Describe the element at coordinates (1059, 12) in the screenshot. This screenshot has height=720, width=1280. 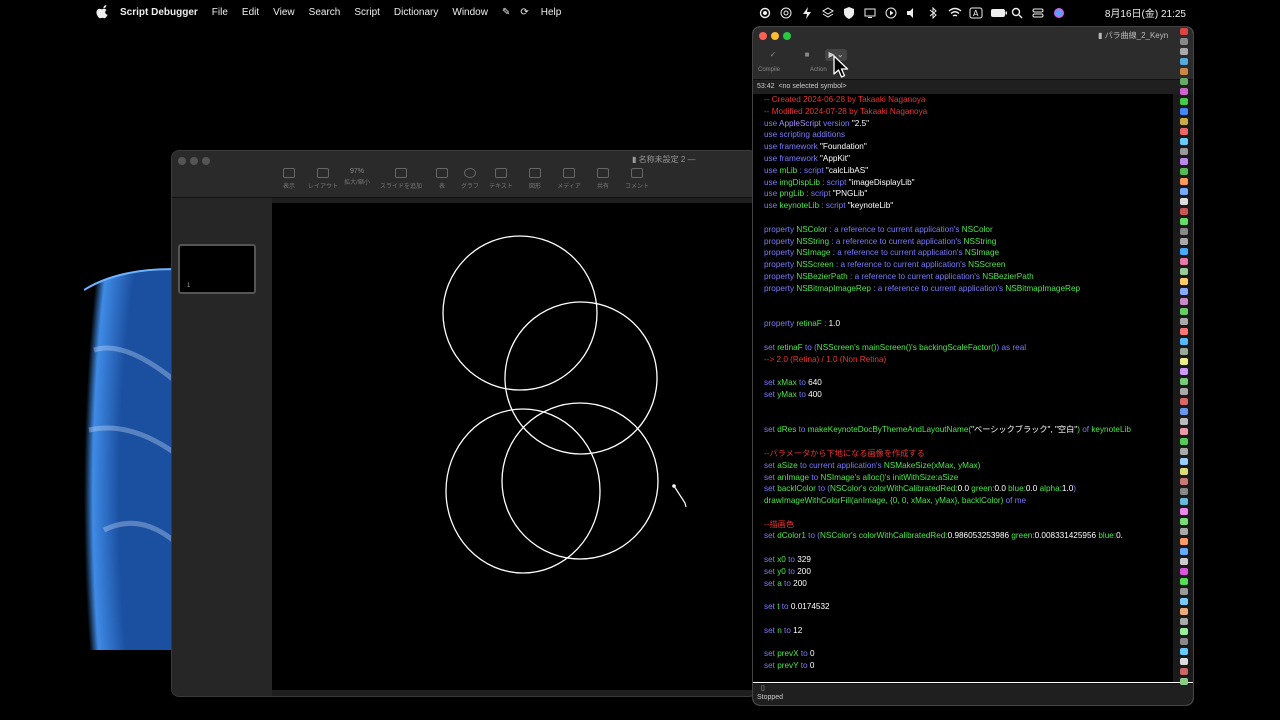
I see `siri-icon` at that location.